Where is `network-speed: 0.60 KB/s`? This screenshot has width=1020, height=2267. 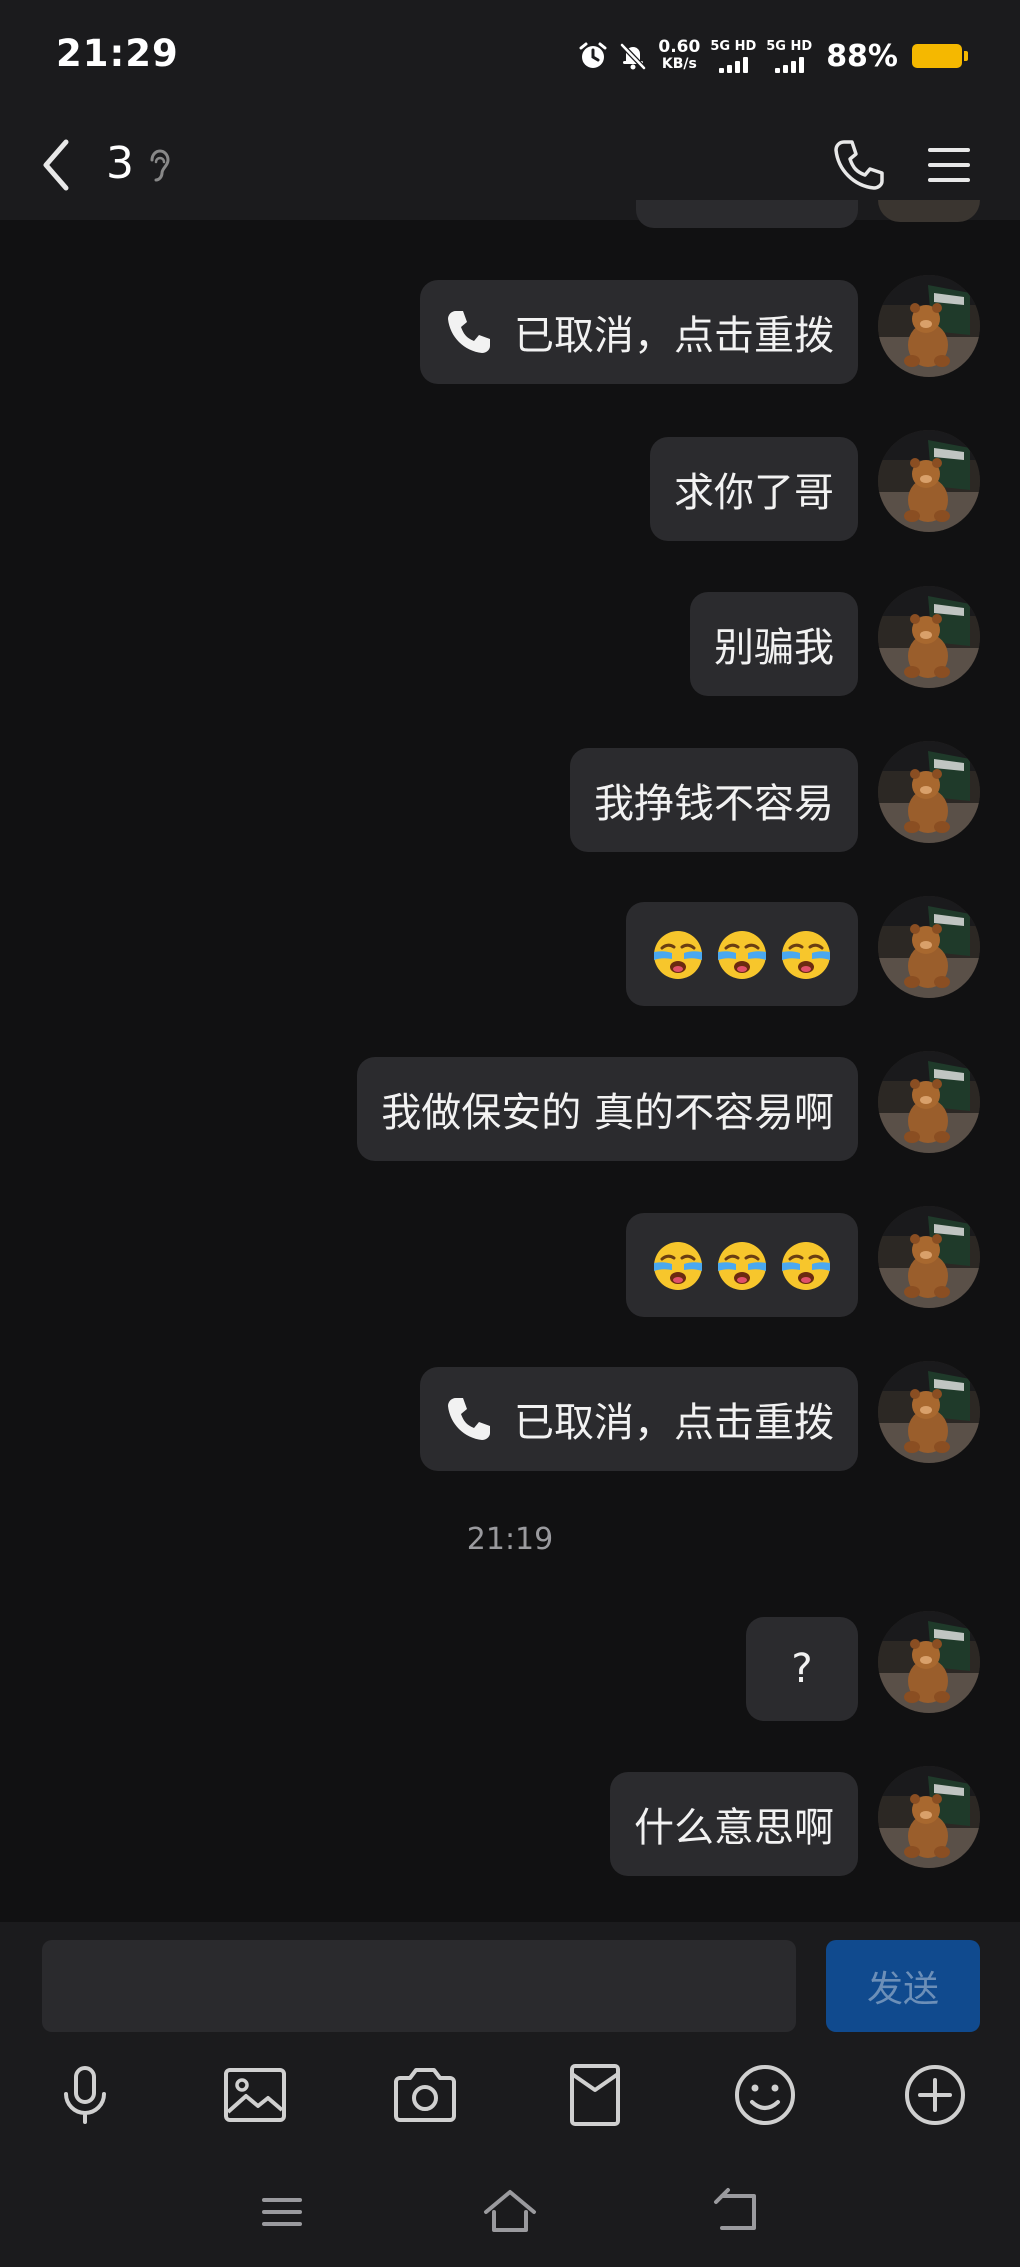 network-speed: 0.60 KB/s is located at coordinates (679, 56).